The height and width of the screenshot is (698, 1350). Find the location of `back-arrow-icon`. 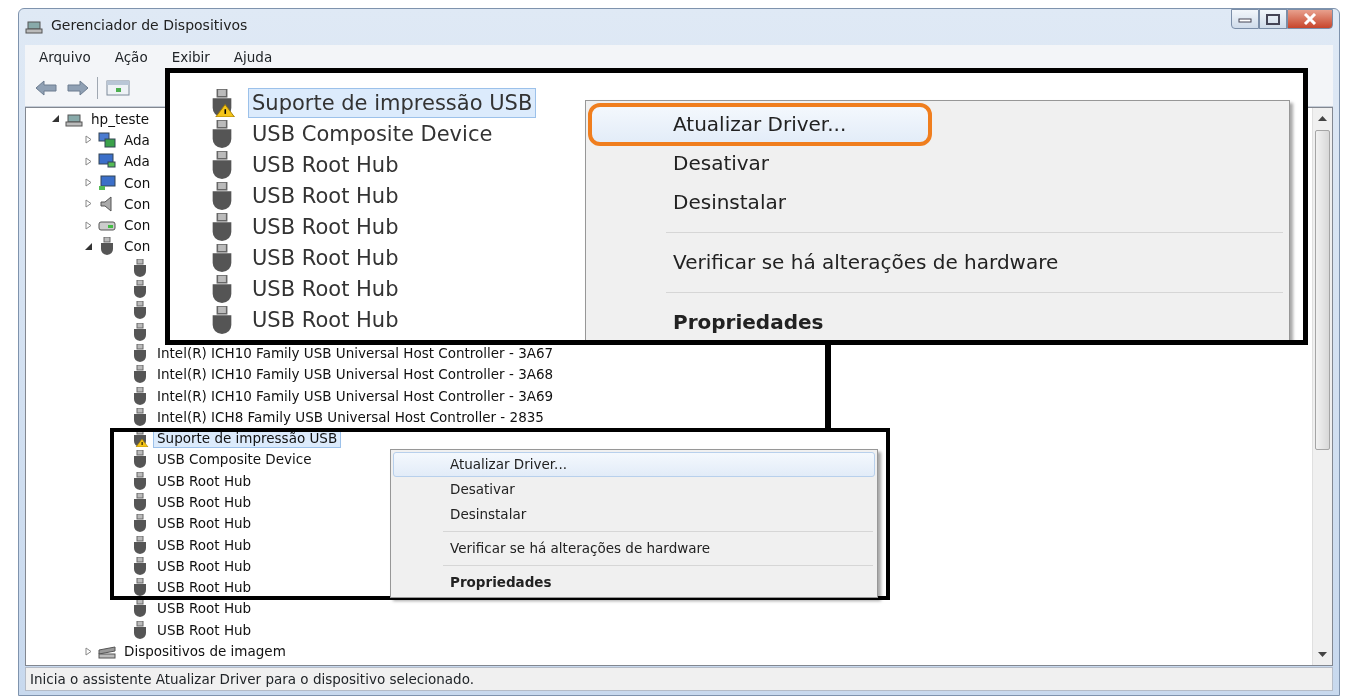

back-arrow-icon is located at coordinates (46, 87).